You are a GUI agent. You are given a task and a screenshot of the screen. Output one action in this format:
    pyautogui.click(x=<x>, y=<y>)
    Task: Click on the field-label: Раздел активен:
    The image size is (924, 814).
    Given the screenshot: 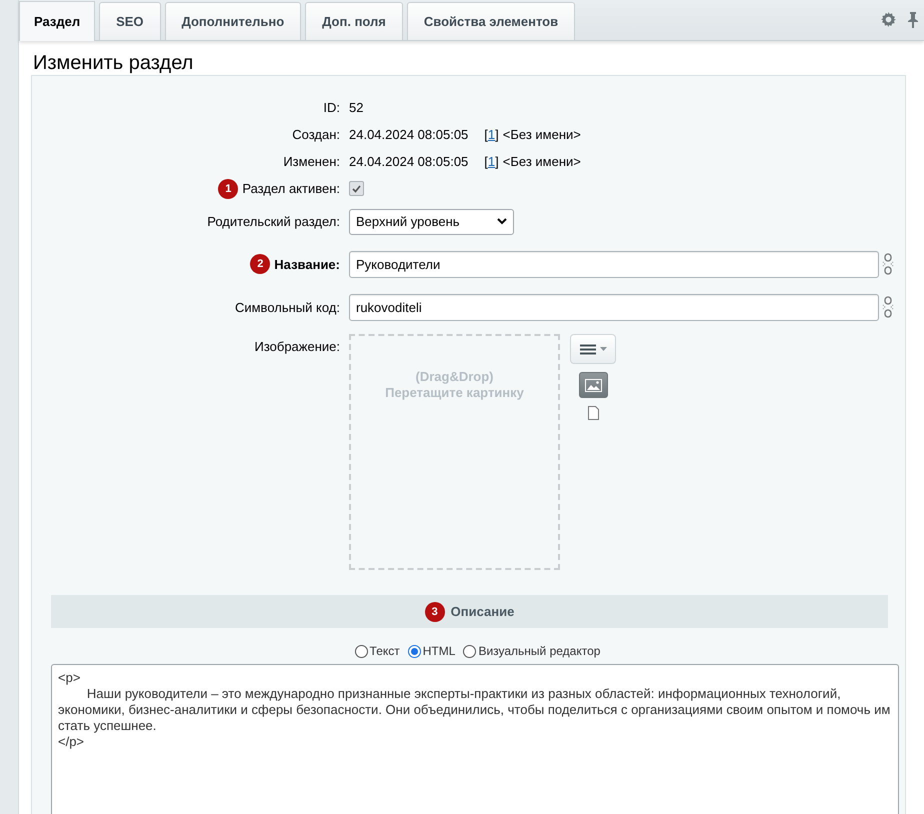 What is the action you would take?
    pyautogui.click(x=291, y=188)
    